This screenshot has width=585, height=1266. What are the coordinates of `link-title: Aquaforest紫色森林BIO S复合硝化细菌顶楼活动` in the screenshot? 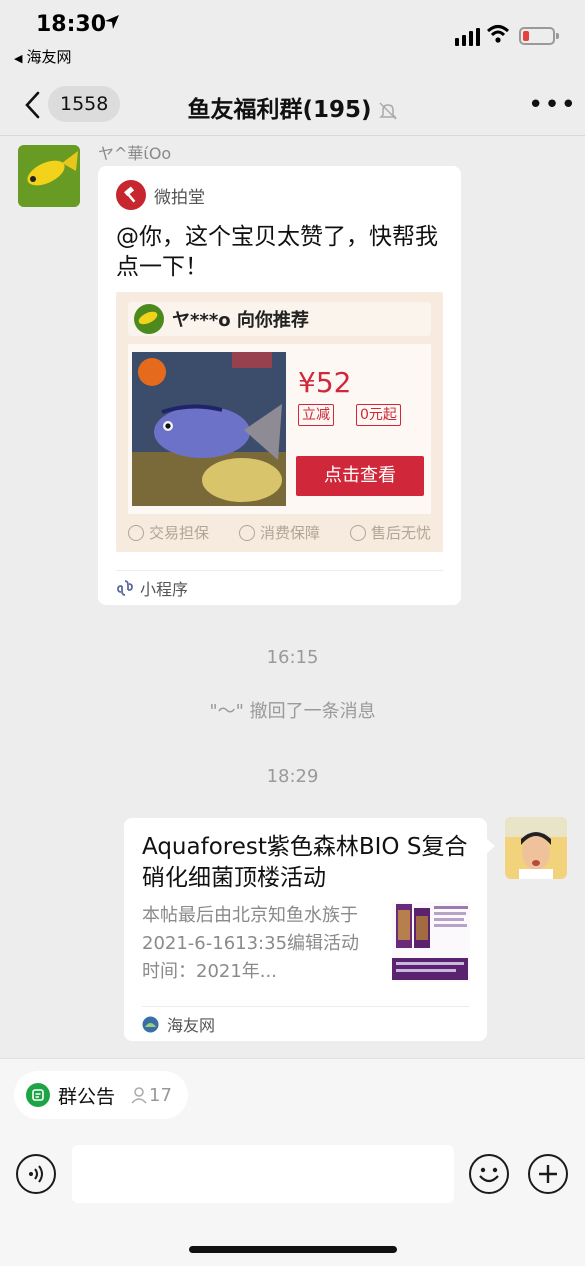 It's located at (305, 862).